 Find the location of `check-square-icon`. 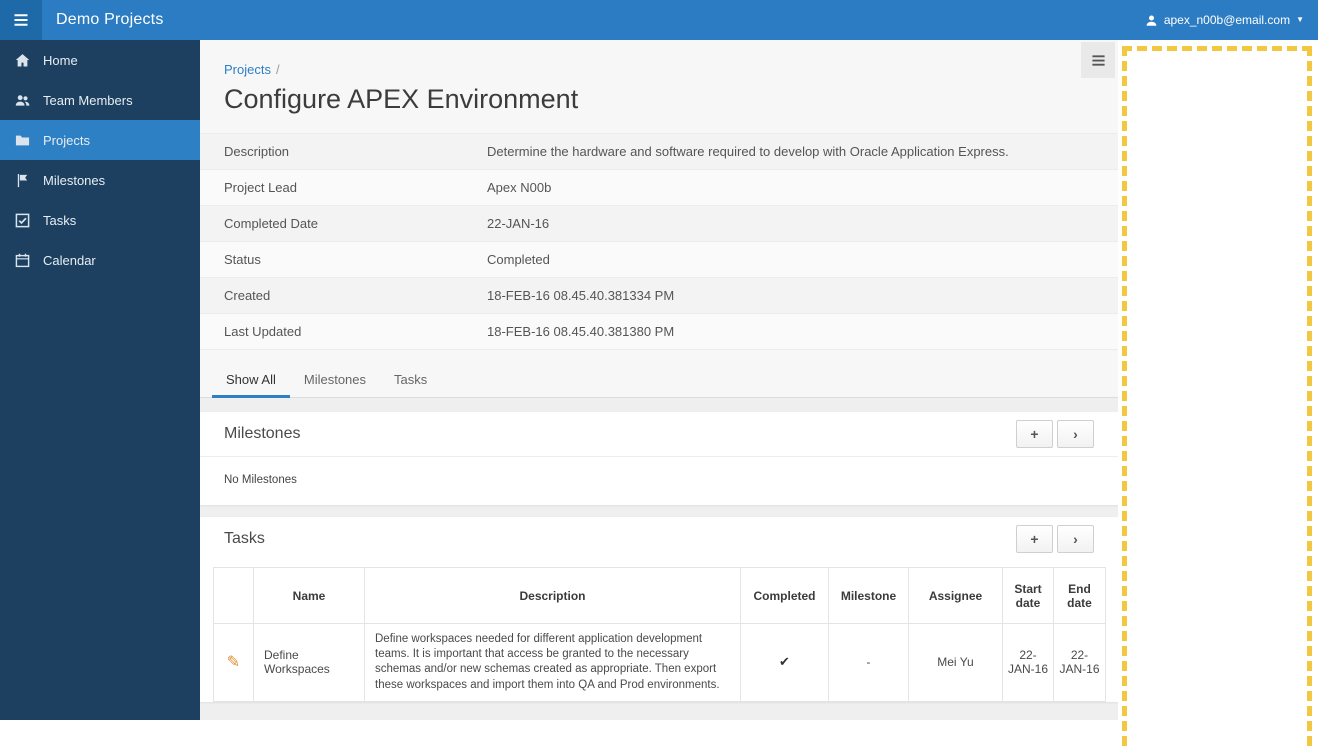

check-square-icon is located at coordinates (22, 220).